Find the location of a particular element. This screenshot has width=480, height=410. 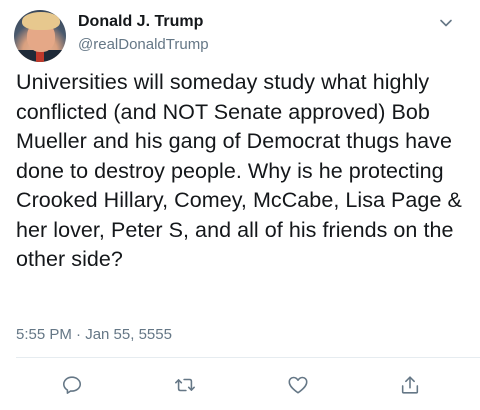

share-icon is located at coordinates (410, 385).